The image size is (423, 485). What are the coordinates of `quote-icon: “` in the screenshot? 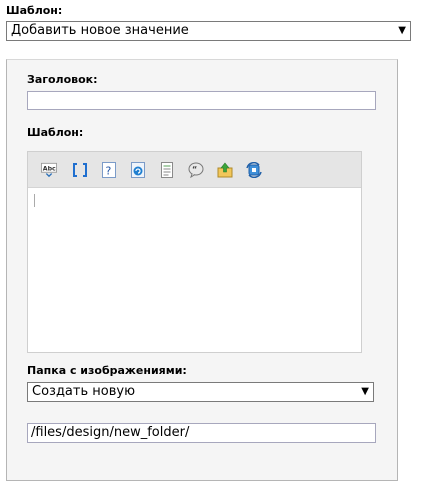 It's located at (196, 170).